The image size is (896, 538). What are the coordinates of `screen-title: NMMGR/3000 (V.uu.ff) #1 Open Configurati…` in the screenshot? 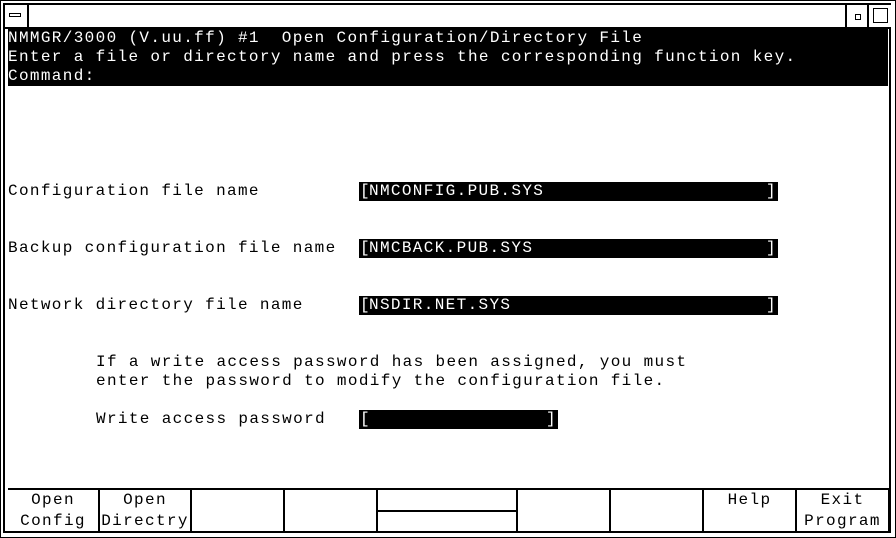 It's located at (326, 38).